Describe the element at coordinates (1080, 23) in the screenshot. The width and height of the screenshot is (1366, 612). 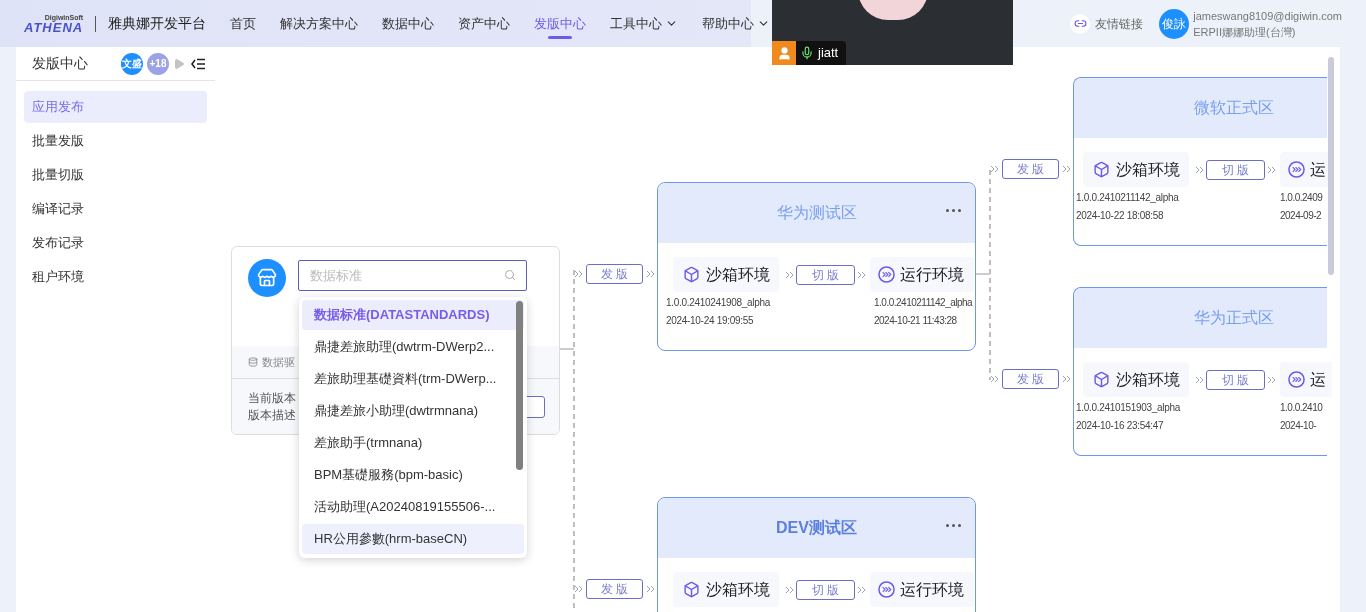
I see `link-icon` at that location.